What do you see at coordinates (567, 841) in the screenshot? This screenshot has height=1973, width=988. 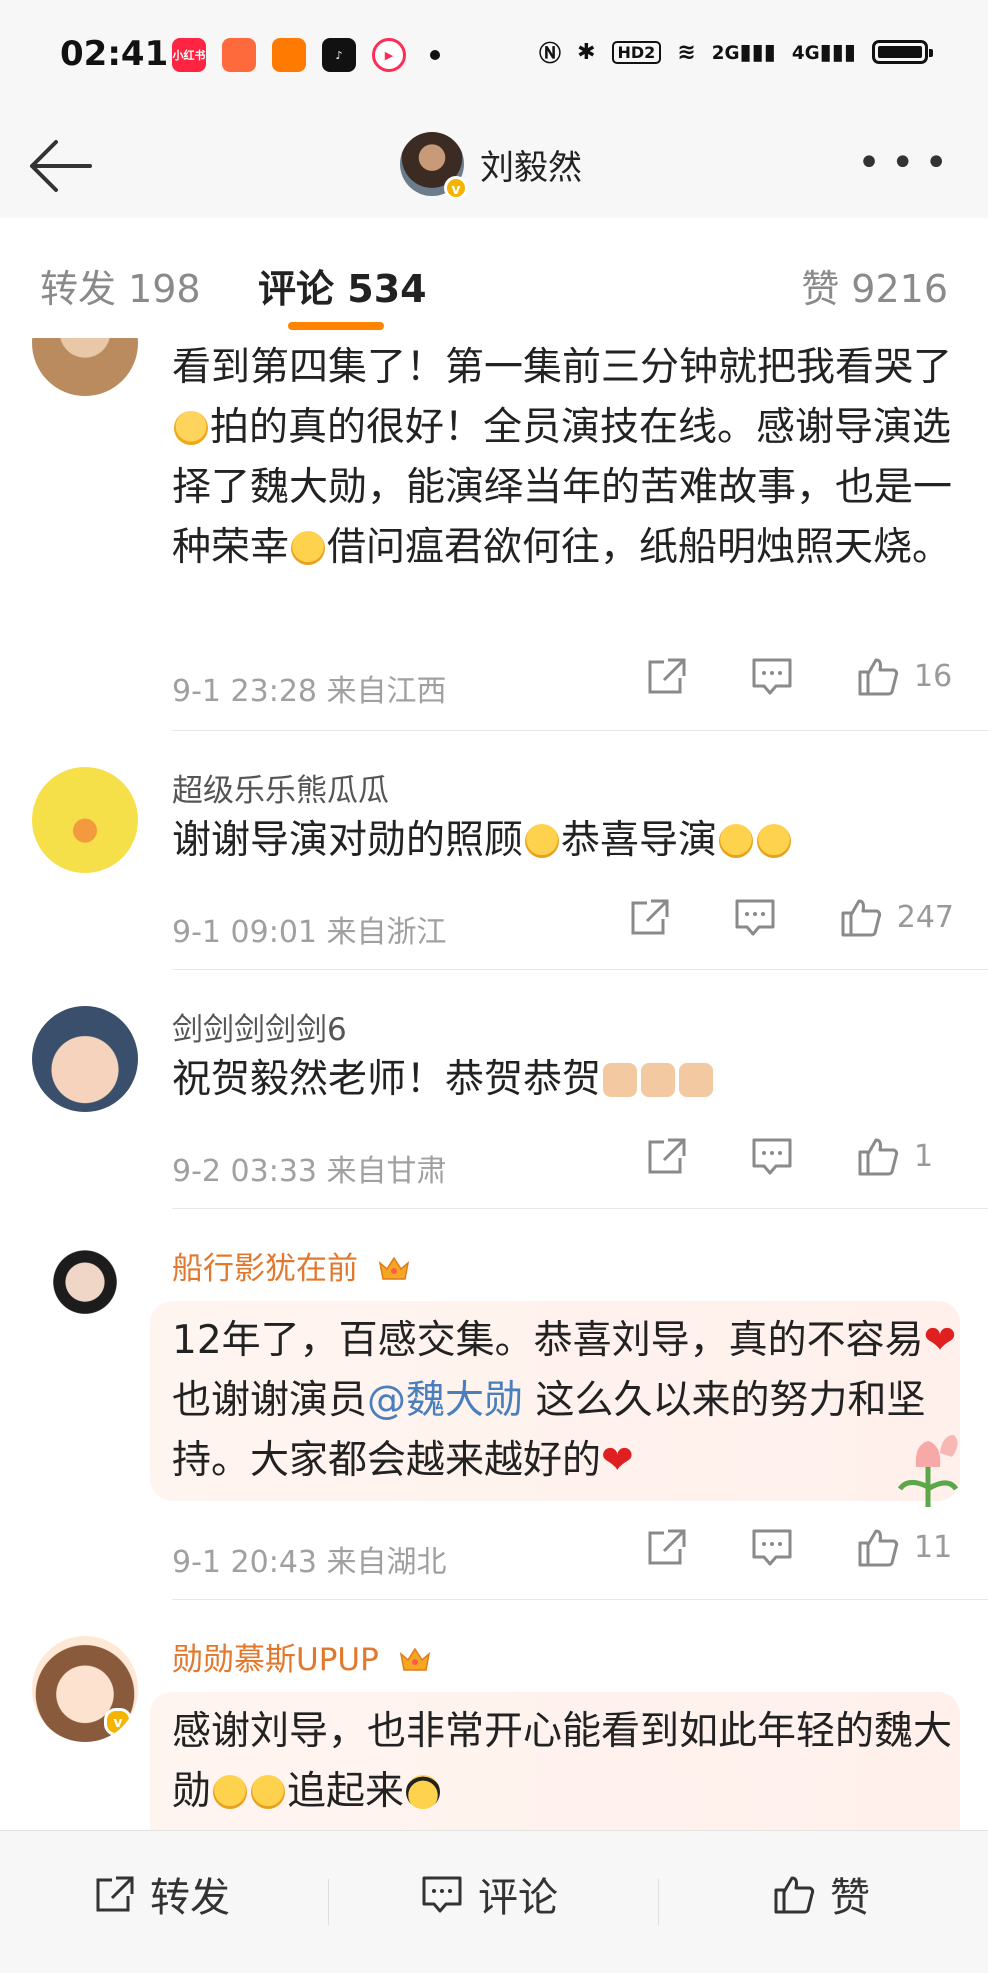 I see `comment-text: 谢谢导演对勋的照顾 恭喜导演` at bounding box center [567, 841].